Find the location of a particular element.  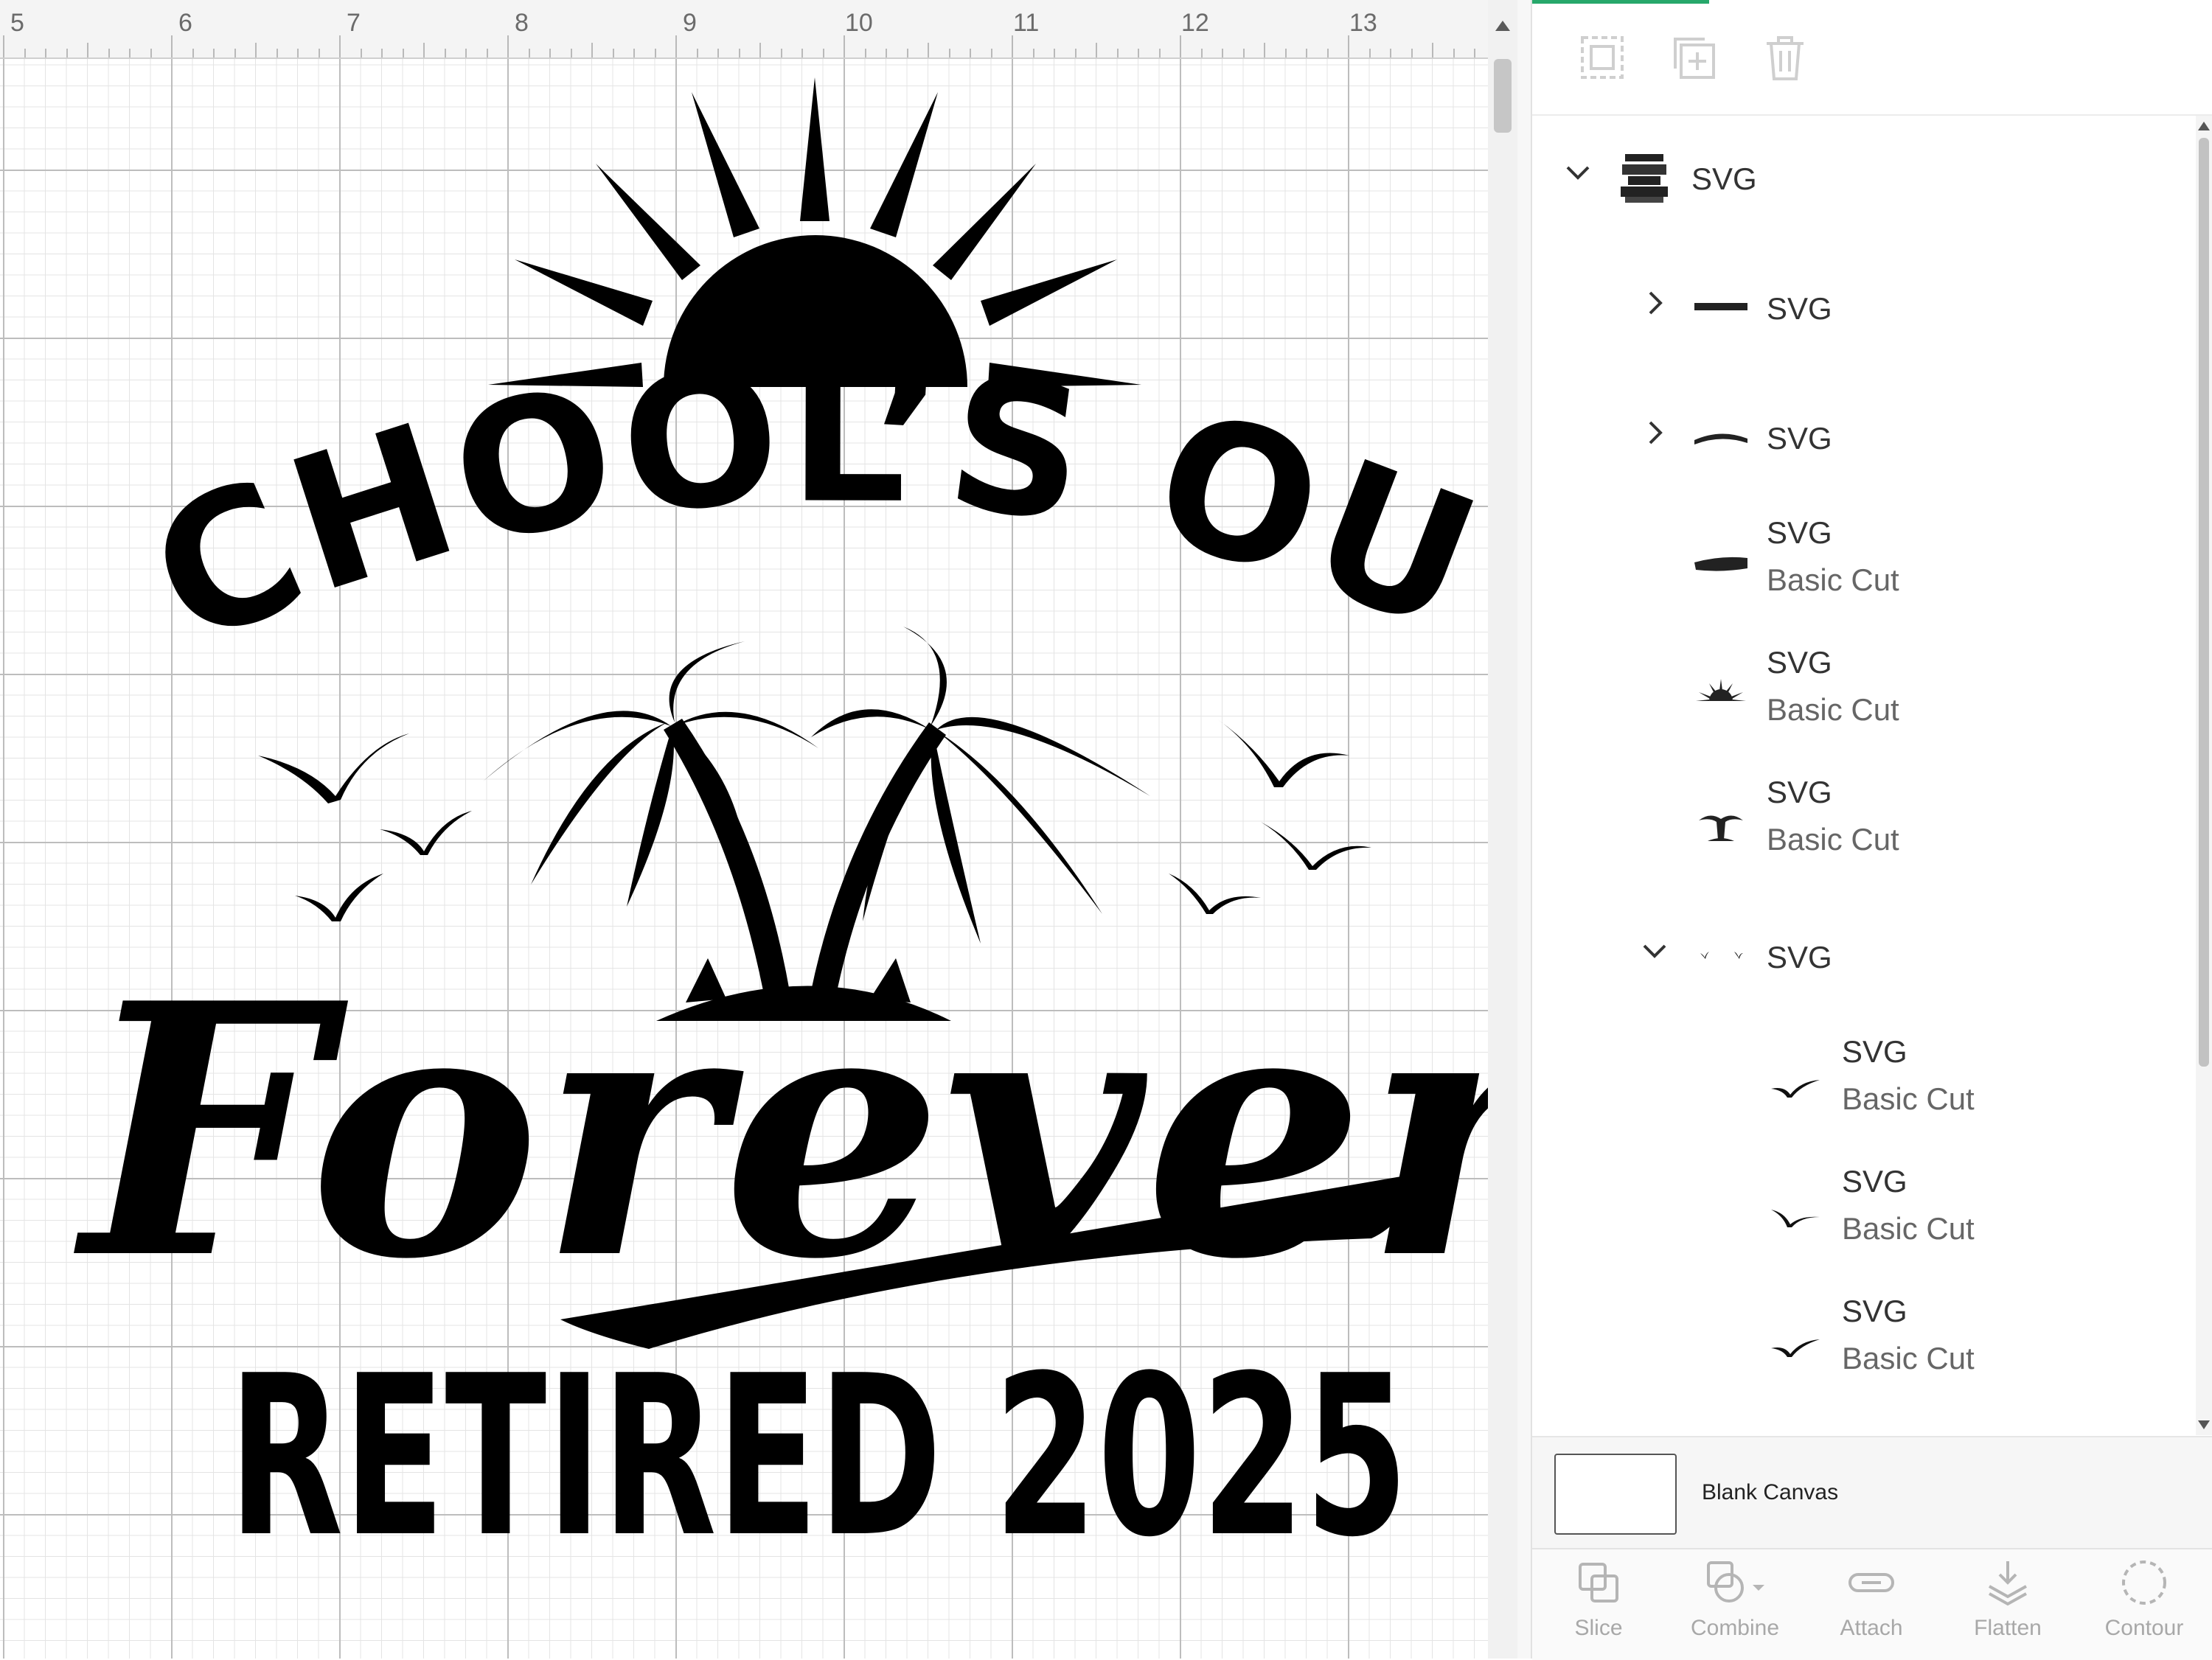

canvas-scrollbar is located at coordinates (1502, 829).